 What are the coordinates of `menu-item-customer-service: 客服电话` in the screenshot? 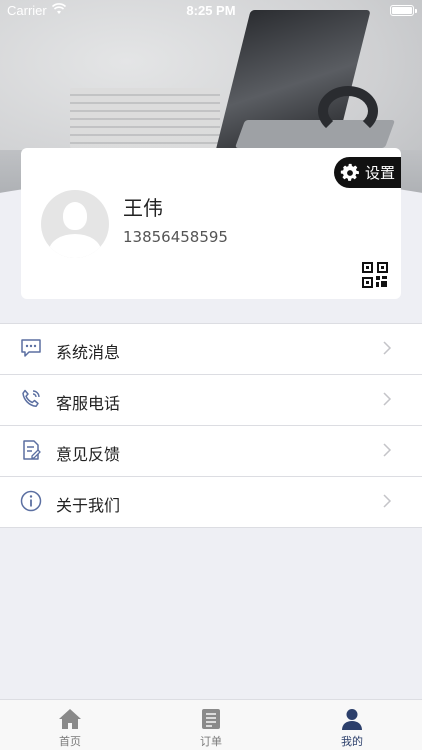 It's located at (211, 400).